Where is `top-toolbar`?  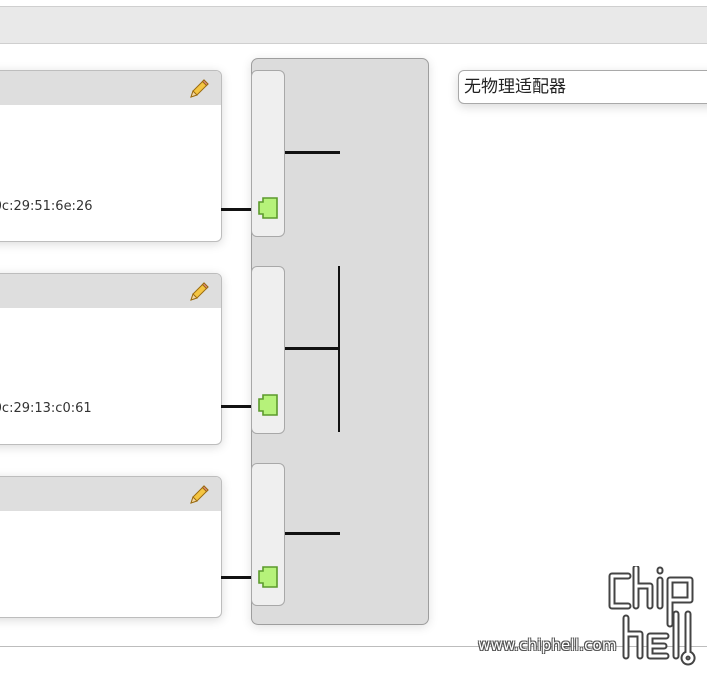
top-toolbar is located at coordinates (353, 25).